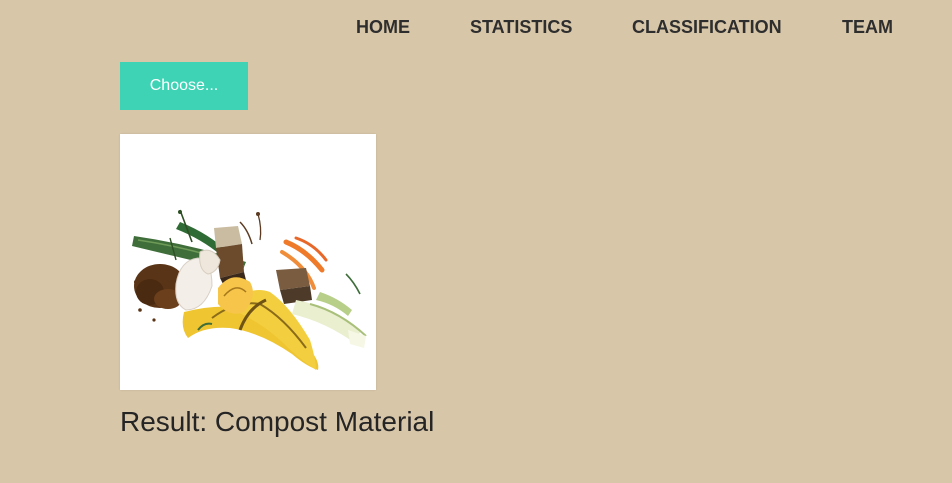 Image resolution: width=952 pixels, height=483 pixels. What do you see at coordinates (707, 27) in the screenshot?
I see `nav-link-classification: CLASSIFICATION` at bounding box center [707, 27].